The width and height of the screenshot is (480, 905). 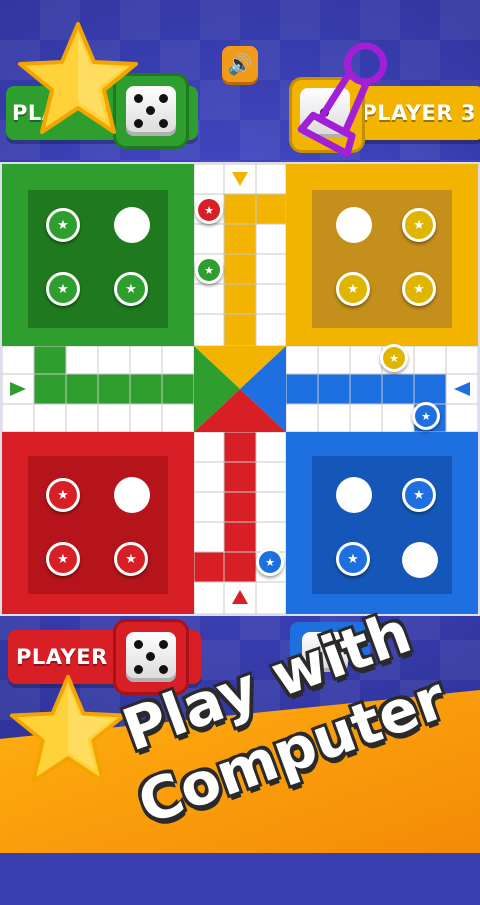 I want to click on blue-home: ★ ★, so click(x=382, y=522).